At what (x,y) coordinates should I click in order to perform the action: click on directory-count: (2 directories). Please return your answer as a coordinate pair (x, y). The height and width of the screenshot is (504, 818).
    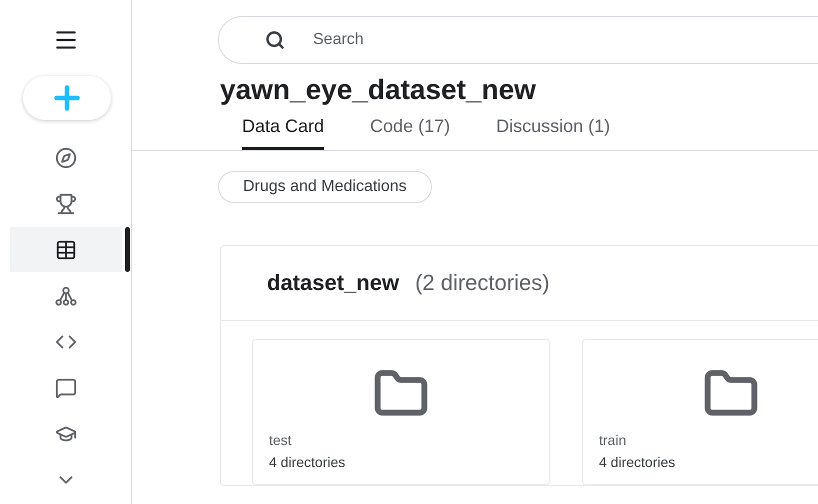
    Looking at the image, I should click on (482, 283).